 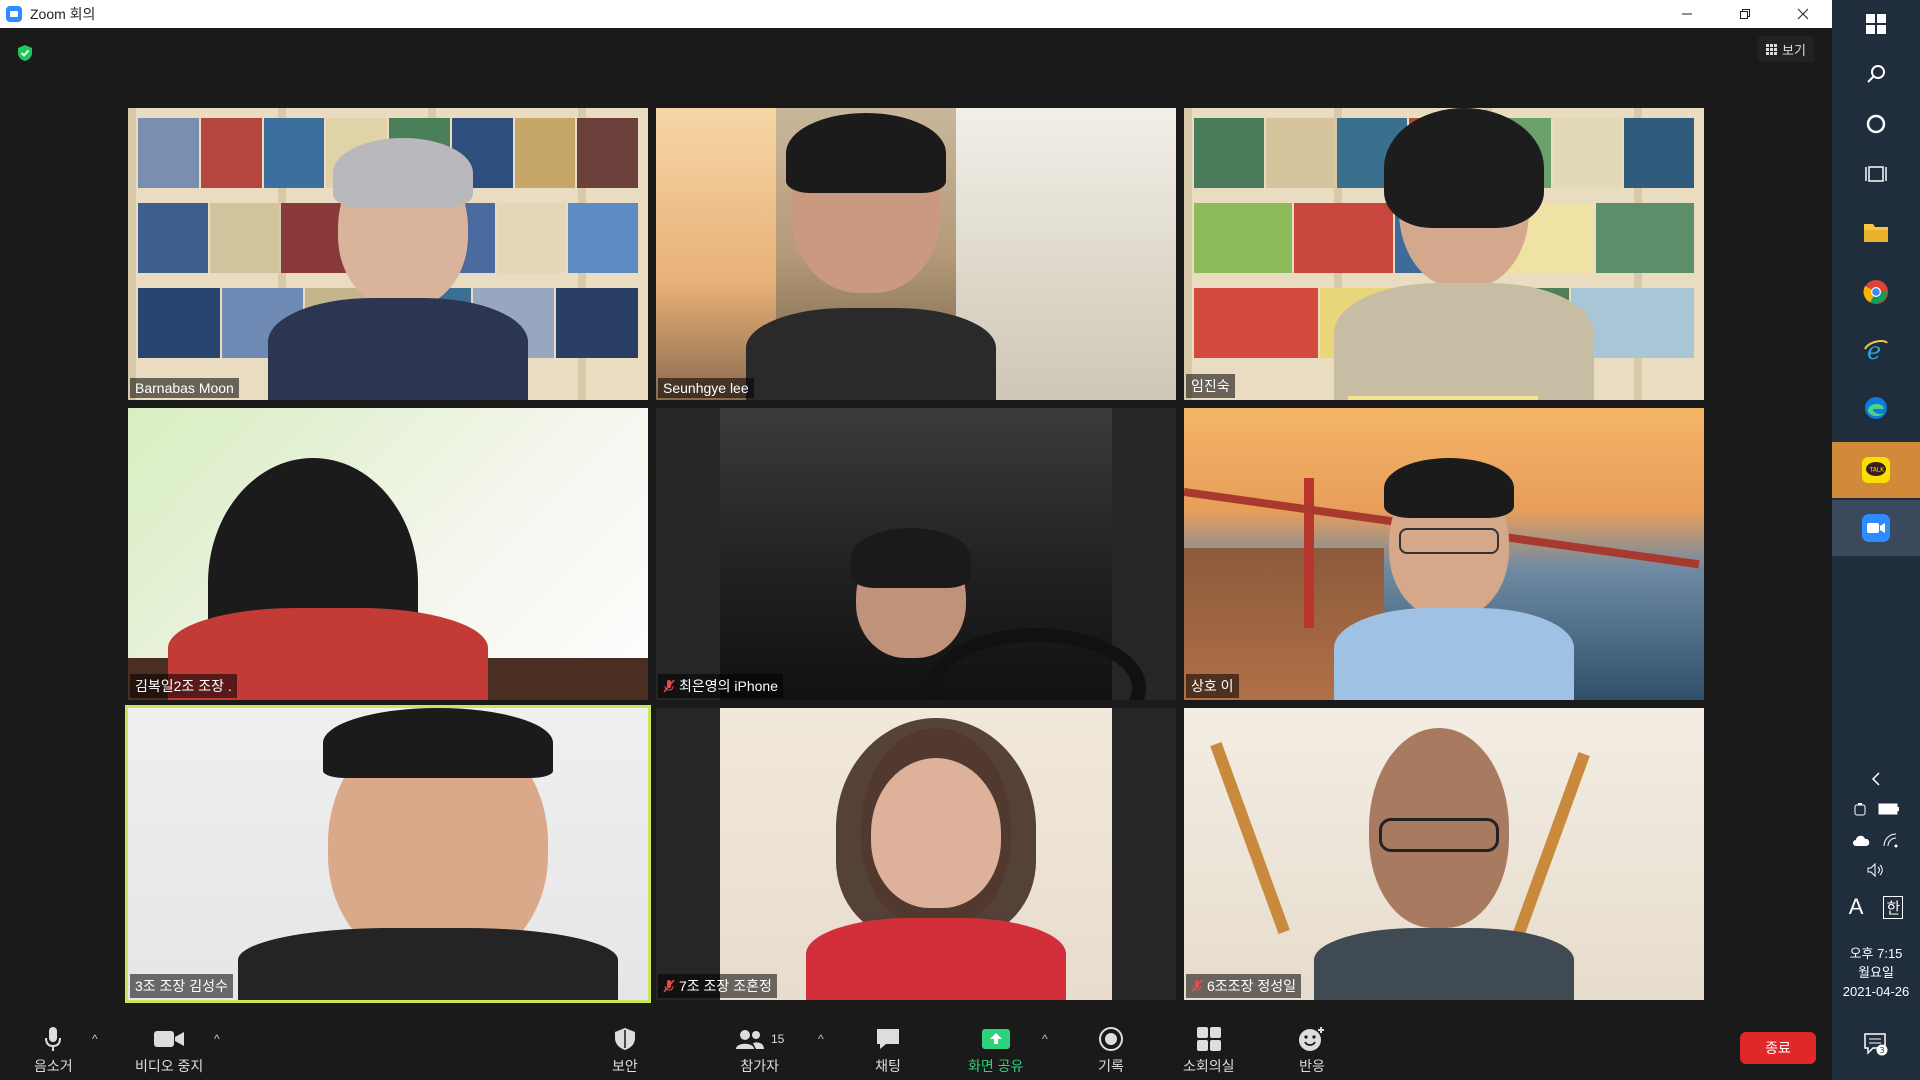 I want to click on video-tile: 김복일2조 조장 ., so click(x=388, y=554).